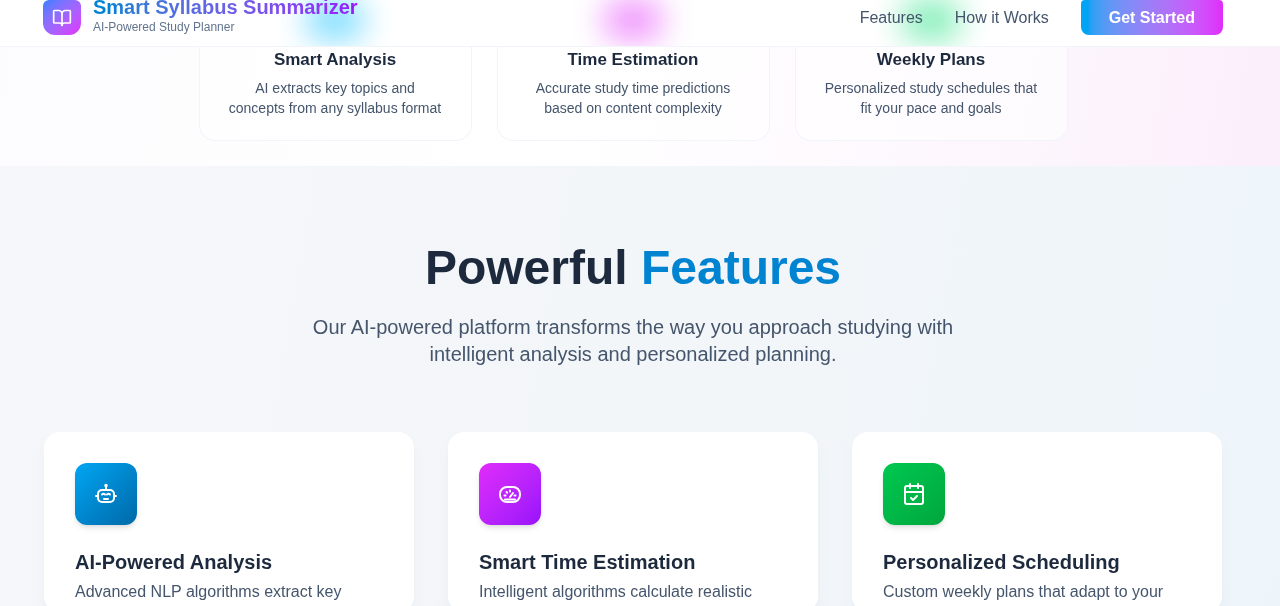 The image size is (1280, 606). What do you see at coordinates (164, 26) in the screenshot?
I see `app-tagline: AI-Powered Study Planner` at bounding box center [164, 26].